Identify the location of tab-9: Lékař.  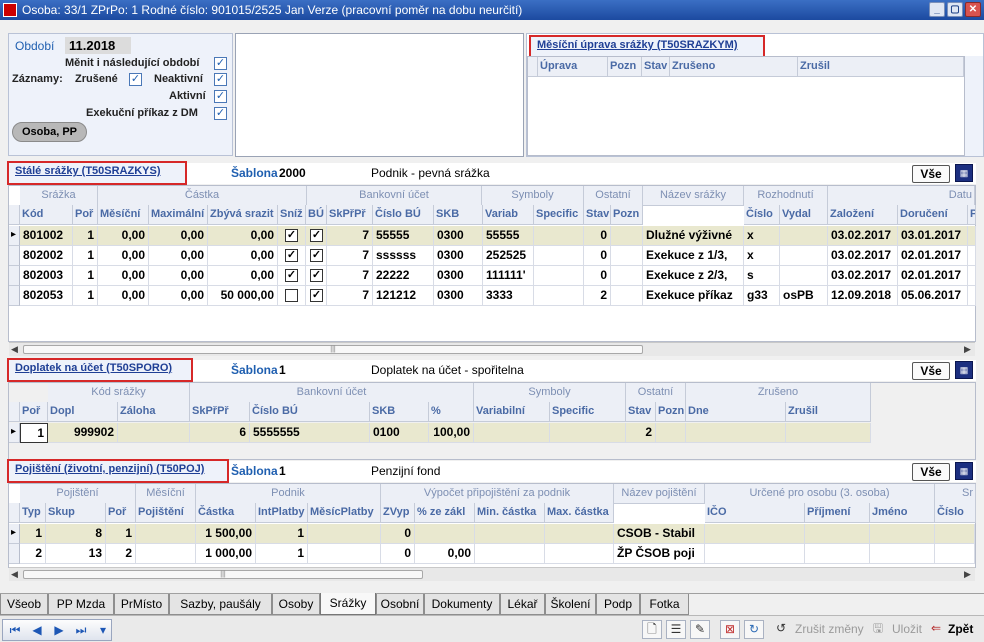
(522, 604).